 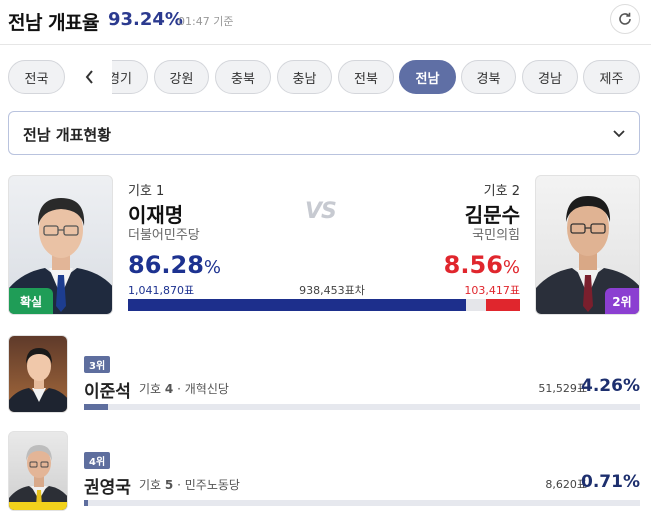 I want to click on rank-badge-3: 3위, so click(x=97, y=364).